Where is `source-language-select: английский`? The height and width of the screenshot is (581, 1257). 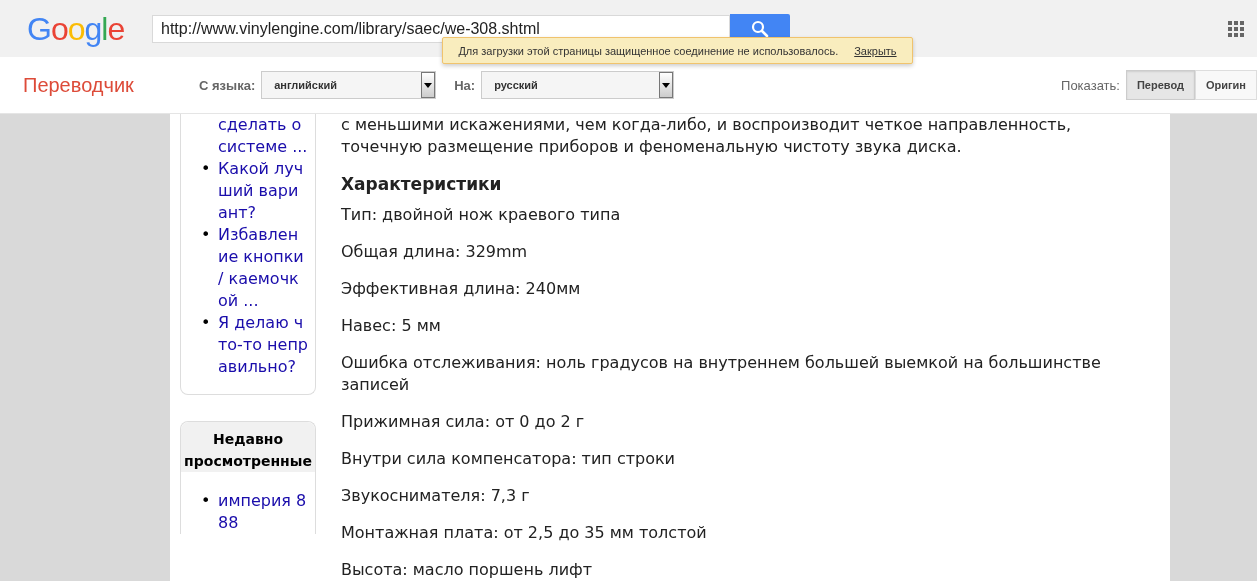
source-language-select: английский is located at coordinates (349, 85).